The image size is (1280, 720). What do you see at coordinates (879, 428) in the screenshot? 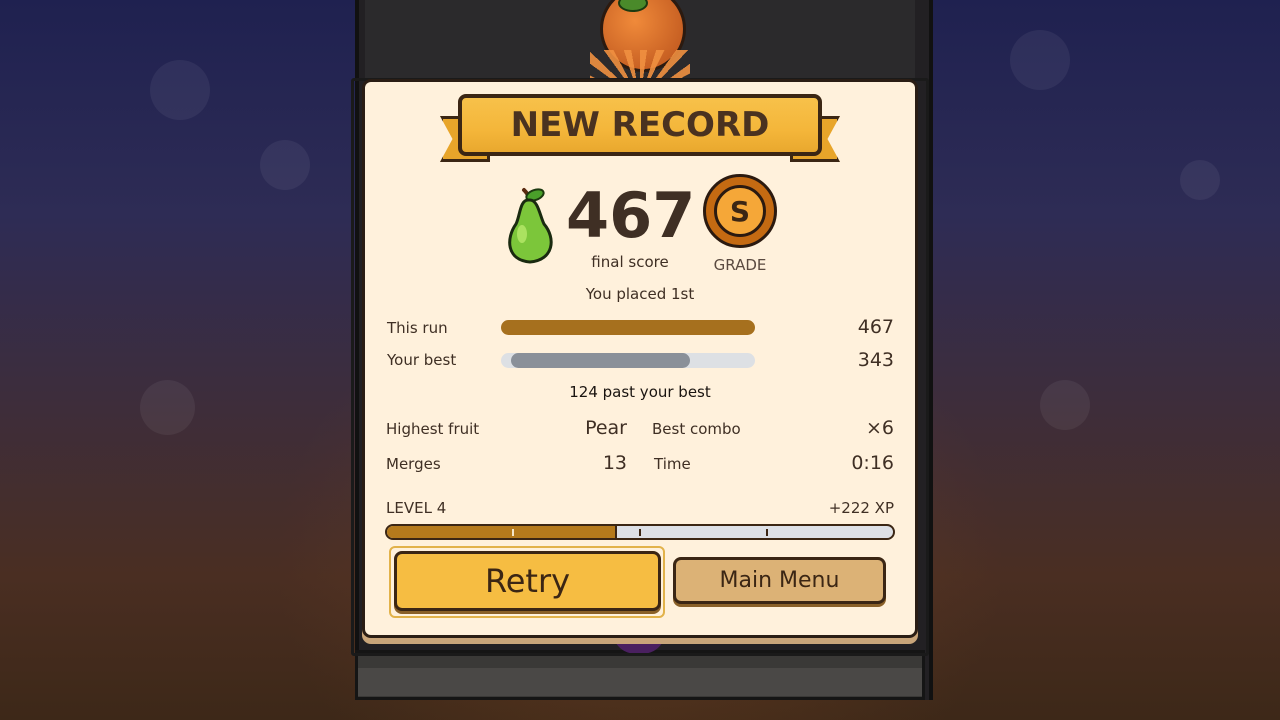
I see `best-combo-value: ×6` at bounding box center [879, 428].